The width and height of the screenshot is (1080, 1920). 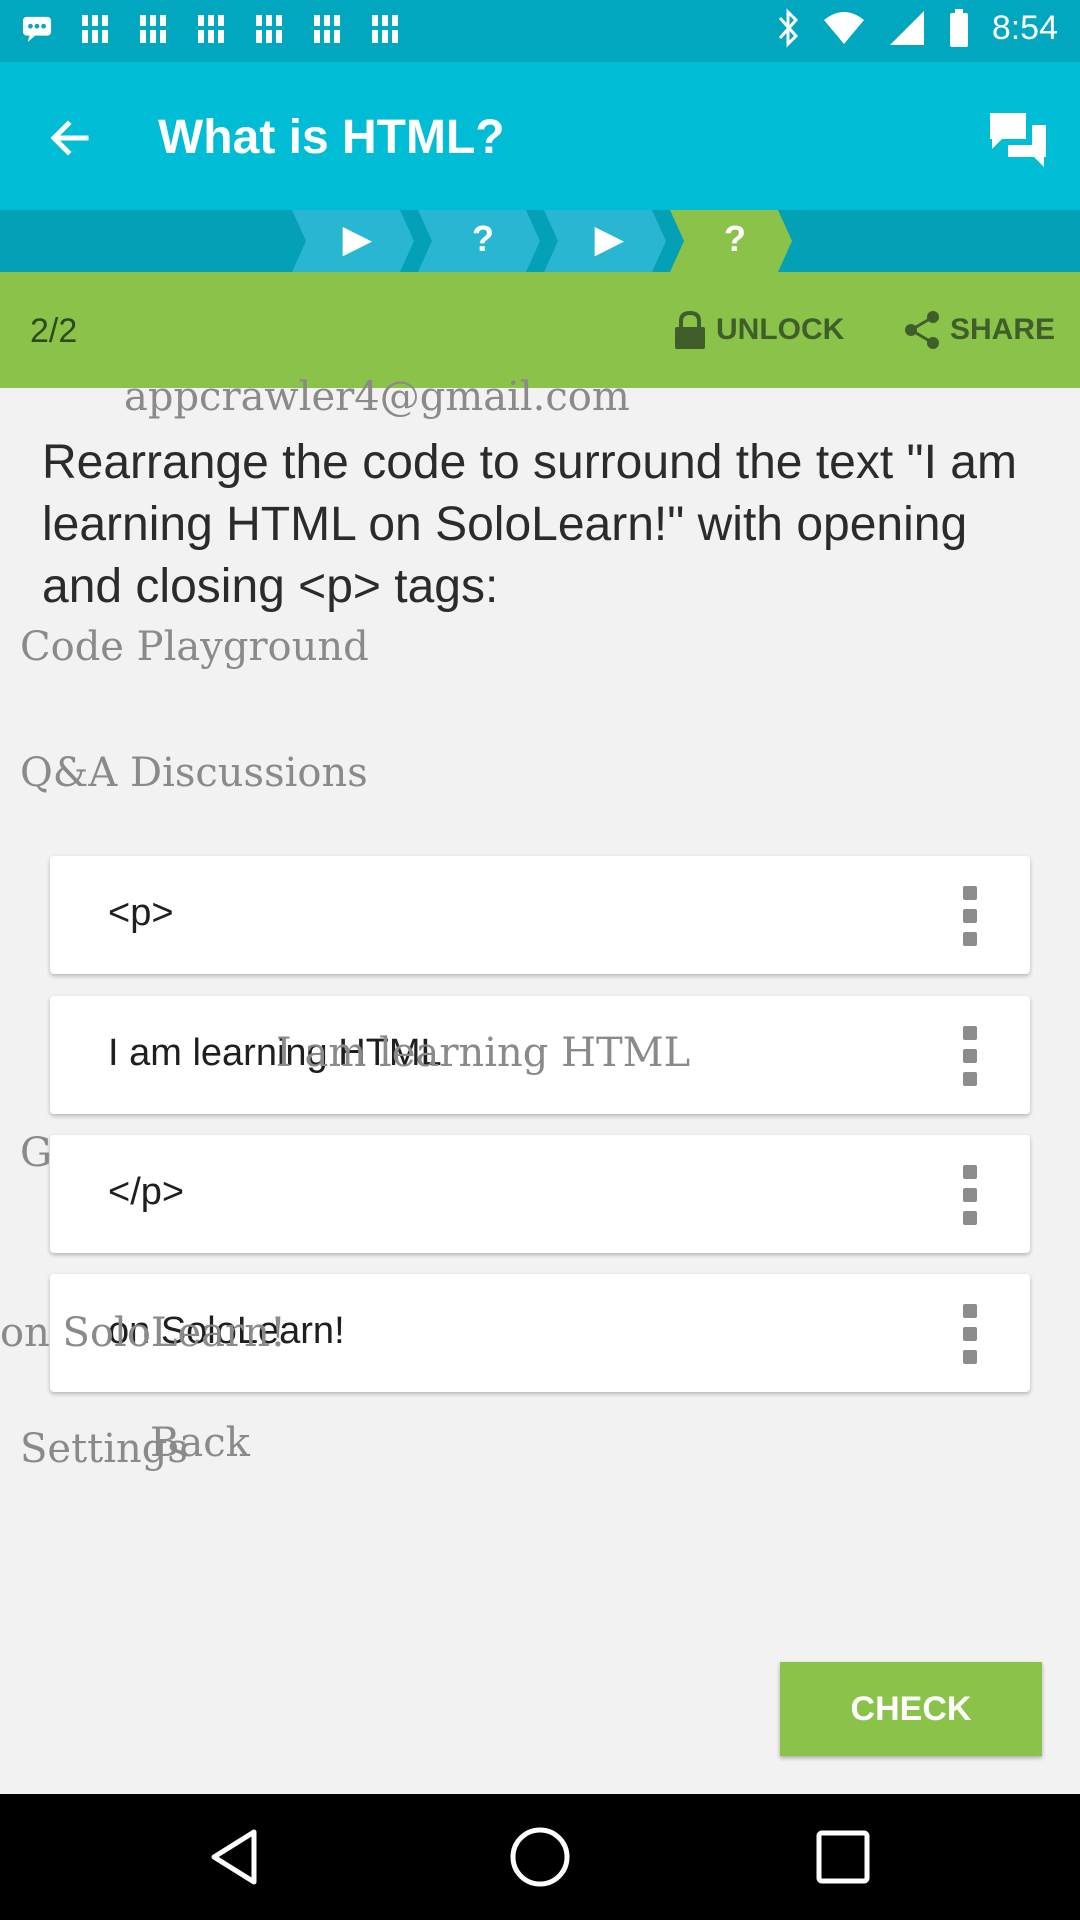 What do you see at coordinates (1024, 27) in the screenshot?
I see `status-time: 8:54` at bounding box center [1024, 27].